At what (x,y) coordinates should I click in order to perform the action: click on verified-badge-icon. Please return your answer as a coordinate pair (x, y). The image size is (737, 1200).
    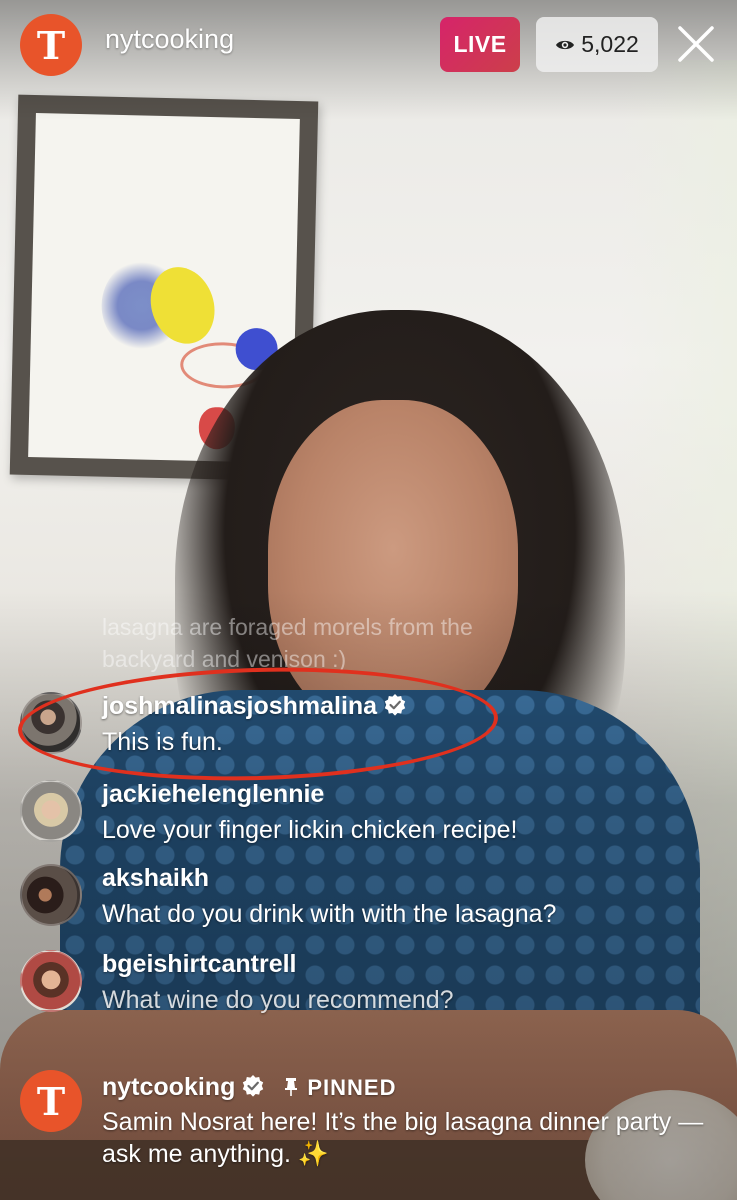
    Looking at the image, I should click on (253, 1086).